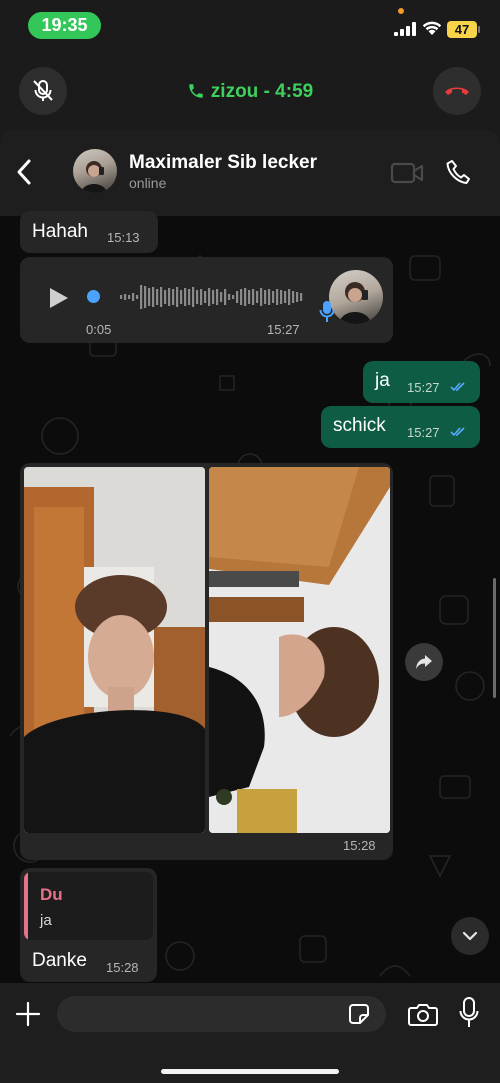 The image size is (500, 1083). I want to click on cellular-signal-icon, so click(405, 29).